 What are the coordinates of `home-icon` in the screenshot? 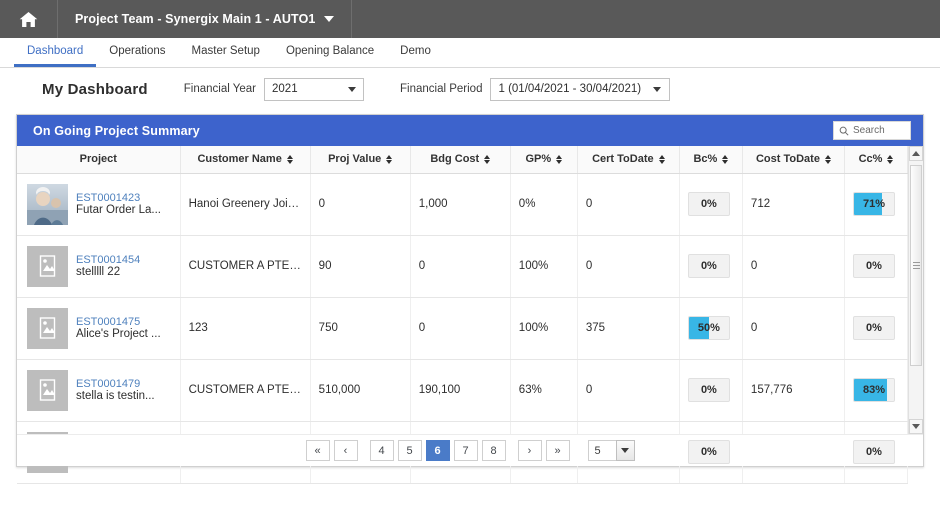 It's located at (28, 19).